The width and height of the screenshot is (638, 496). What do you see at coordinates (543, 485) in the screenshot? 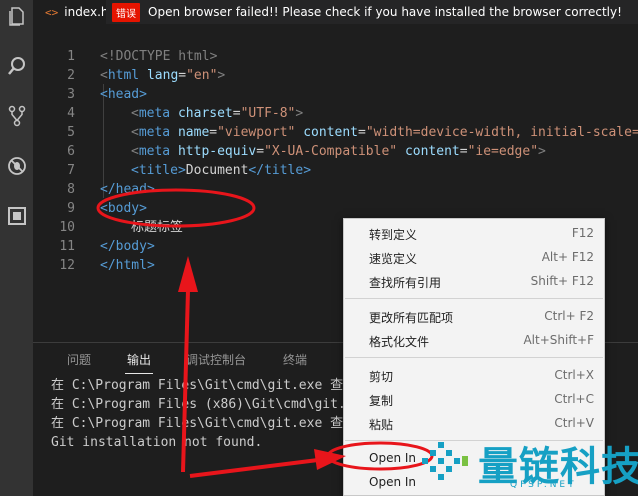
I see `watermark-subtext: QFSP.NET` at bounding box center [543, 485].